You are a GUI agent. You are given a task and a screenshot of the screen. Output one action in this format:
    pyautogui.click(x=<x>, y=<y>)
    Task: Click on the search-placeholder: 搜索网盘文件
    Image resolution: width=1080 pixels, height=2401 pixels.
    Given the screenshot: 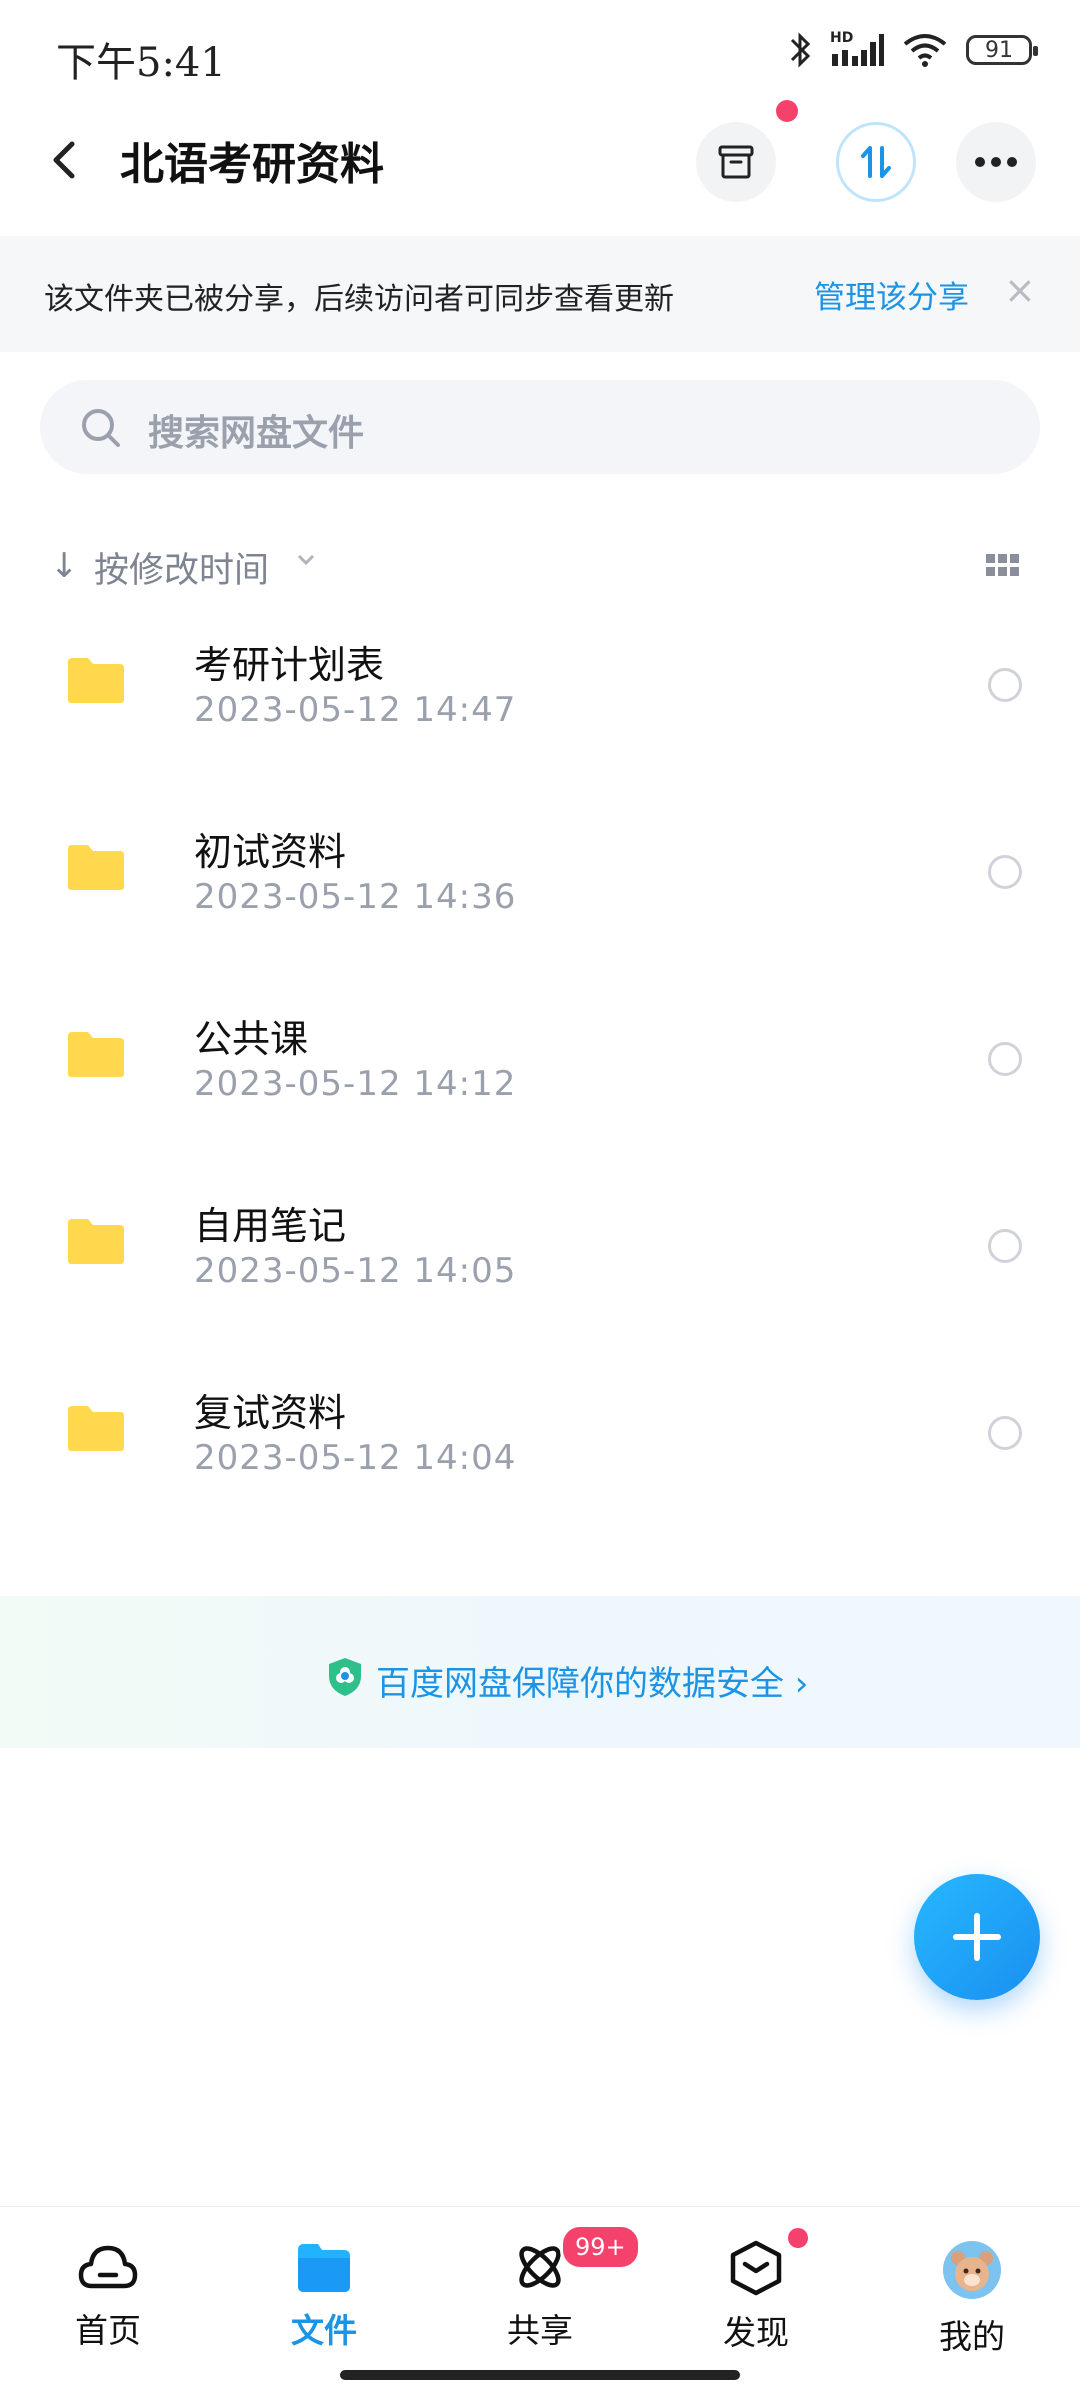 What is the action you would take?
    pyautogui.click(x=256, y=433)
    